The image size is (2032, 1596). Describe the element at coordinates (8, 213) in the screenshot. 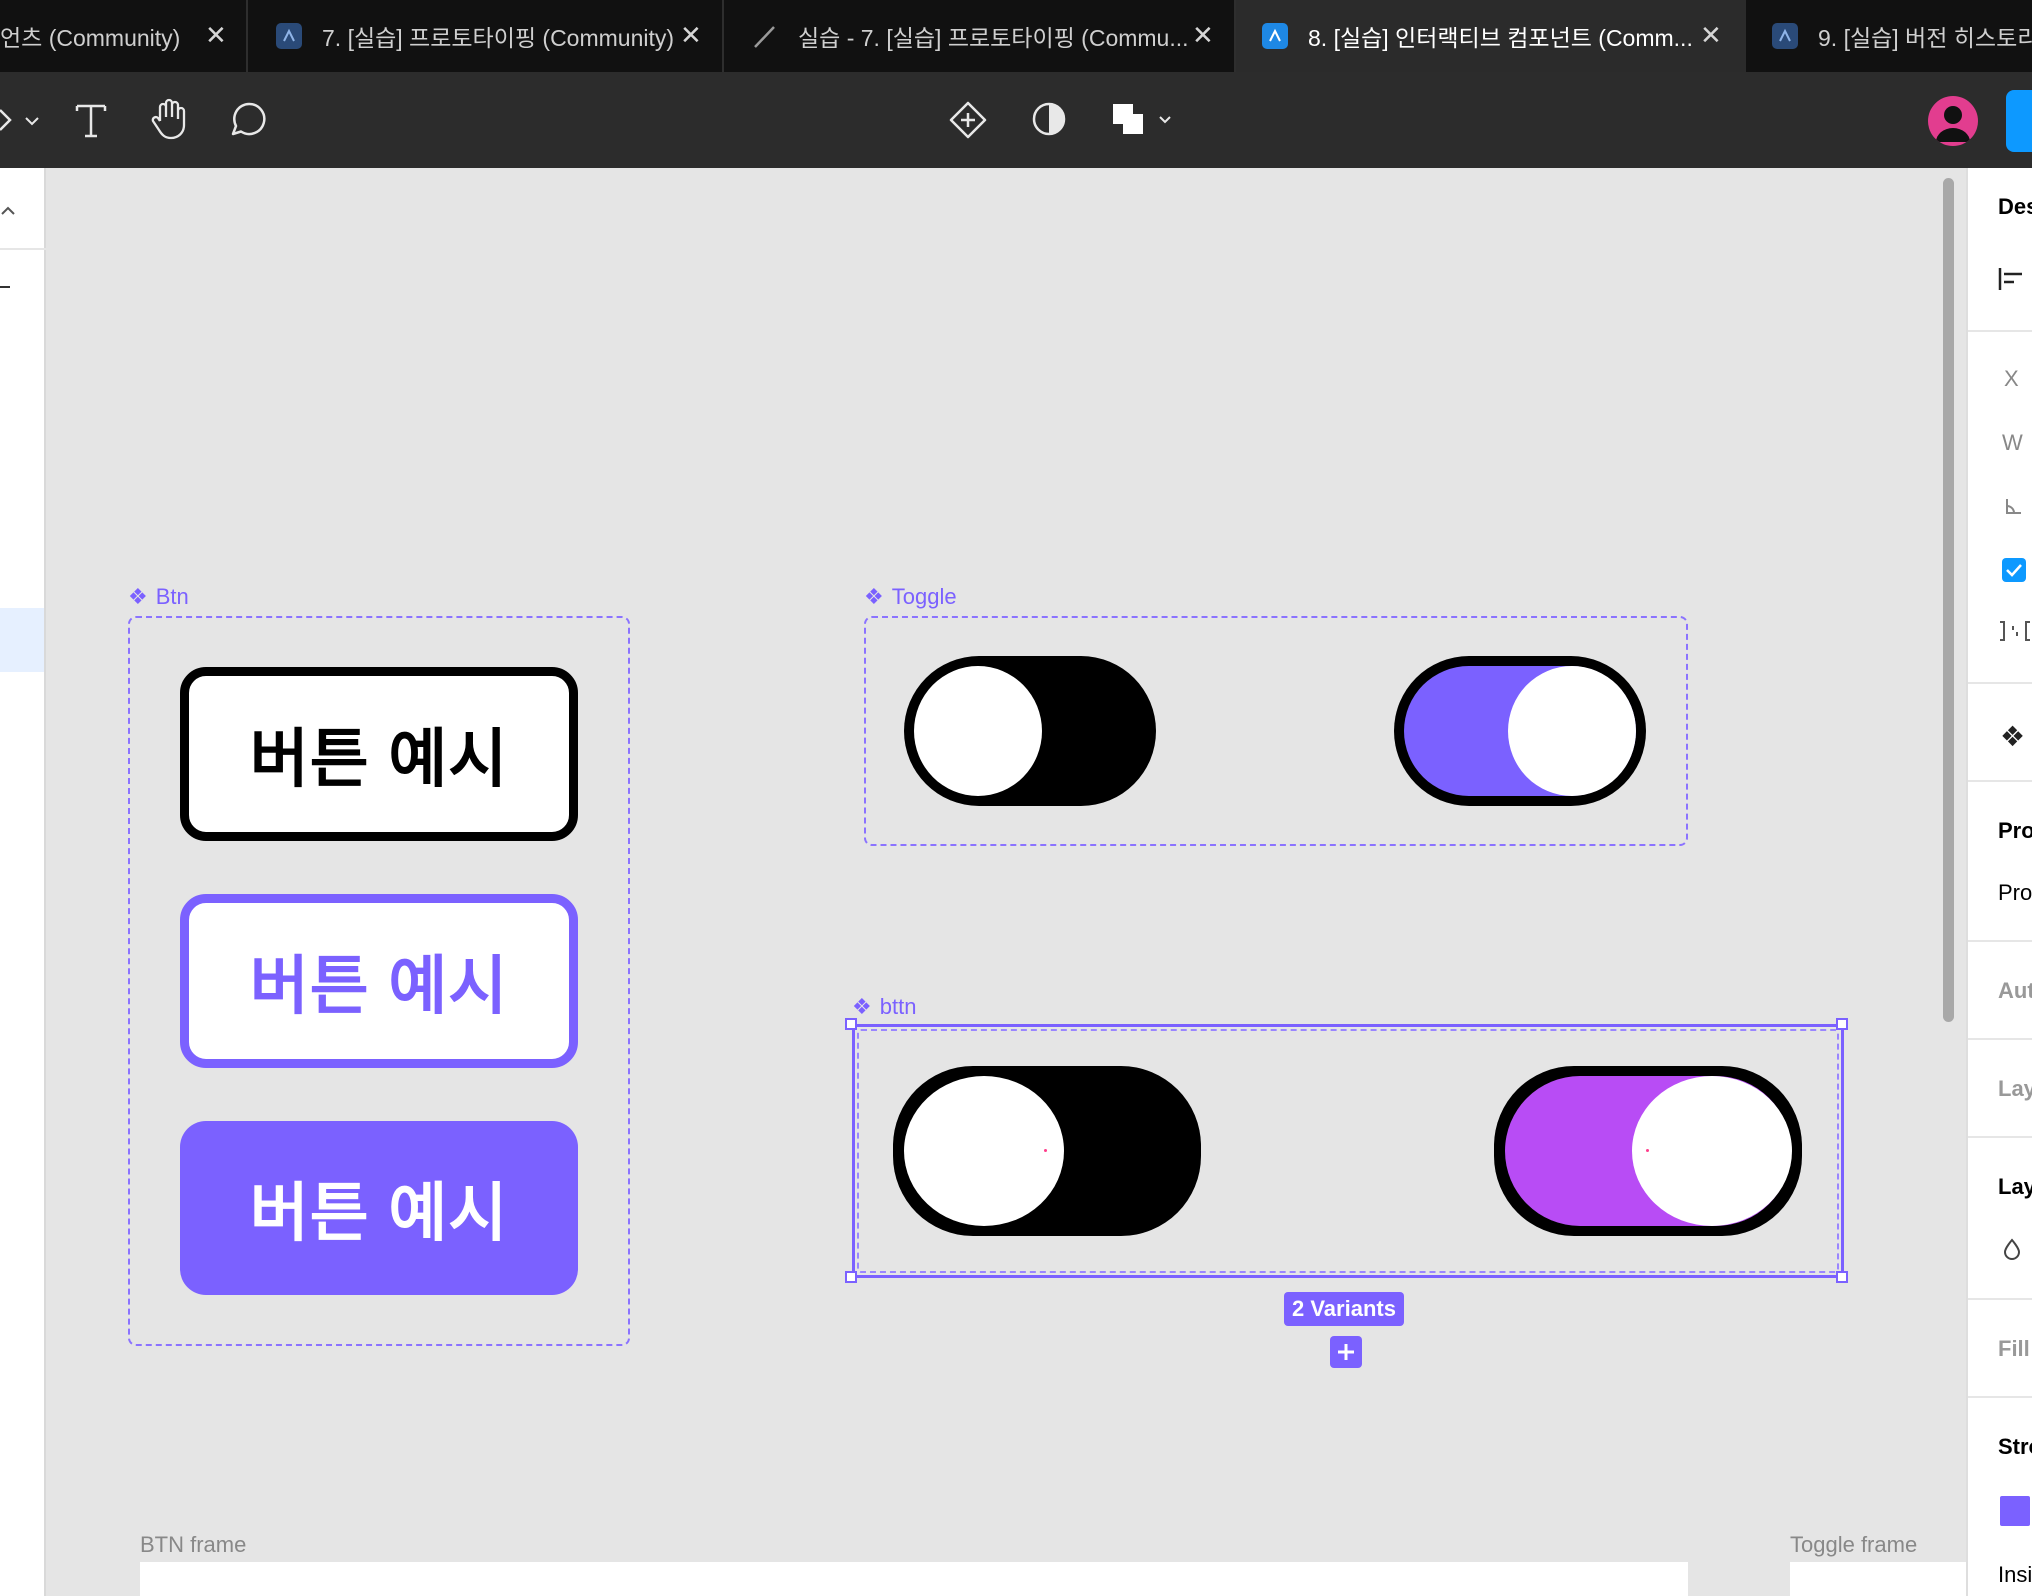

I see `chevron-up-icon` at that location.